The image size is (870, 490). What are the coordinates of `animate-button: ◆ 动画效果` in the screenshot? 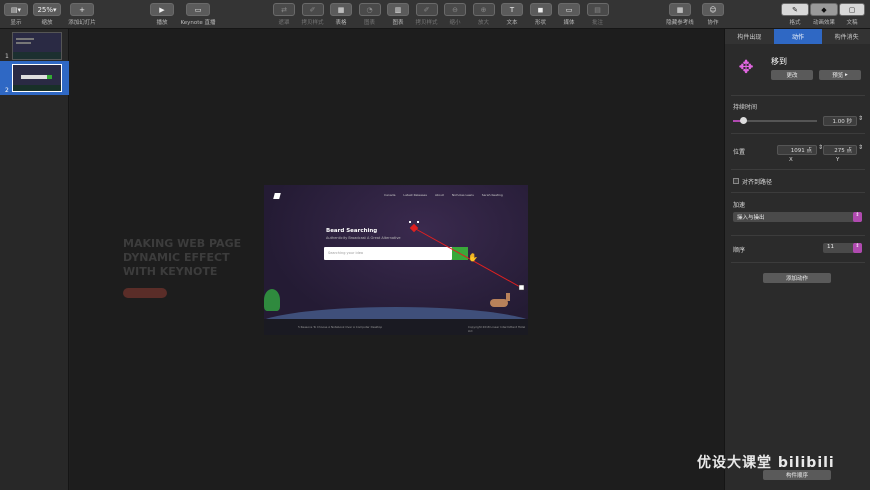 It's located at (824, 14).